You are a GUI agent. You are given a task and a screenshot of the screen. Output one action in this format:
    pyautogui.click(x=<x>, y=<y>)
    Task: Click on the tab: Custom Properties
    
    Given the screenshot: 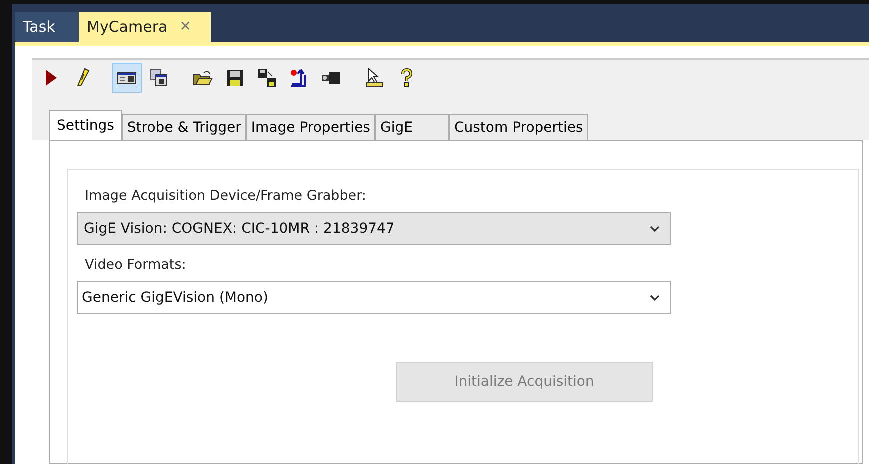 What is the action you would take?
    pyautogui.click(x=518, y=127)
    